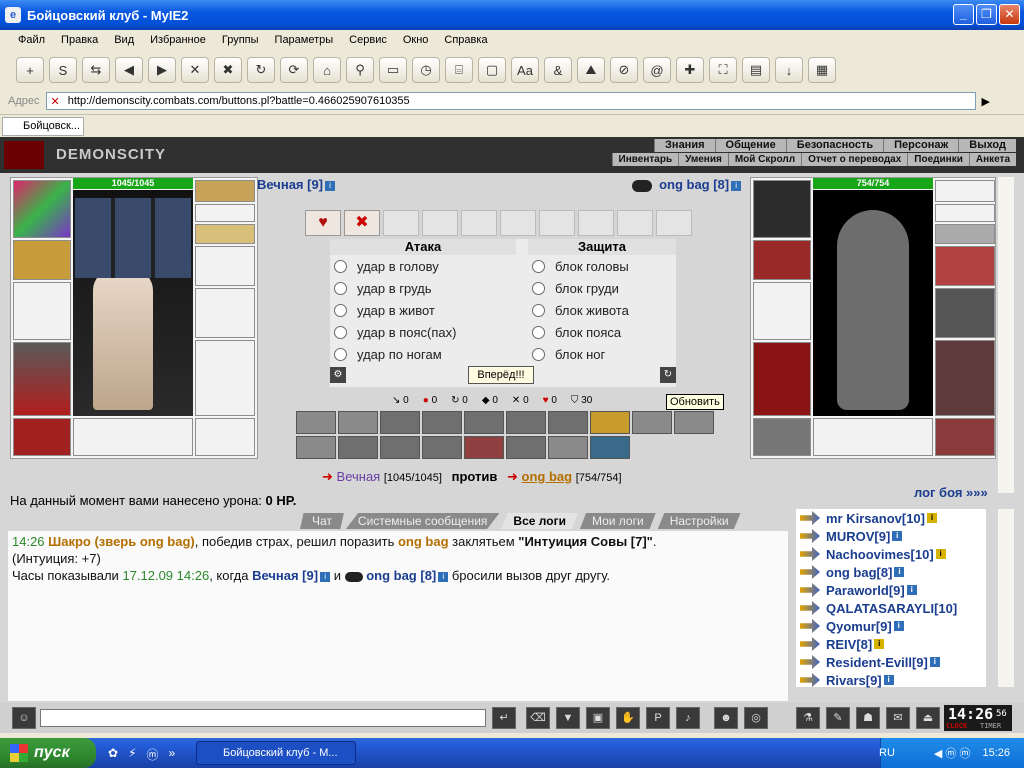 This screenshot has height=768, width=1024. I want to click on go-icon: ▶, so click(986, 101).